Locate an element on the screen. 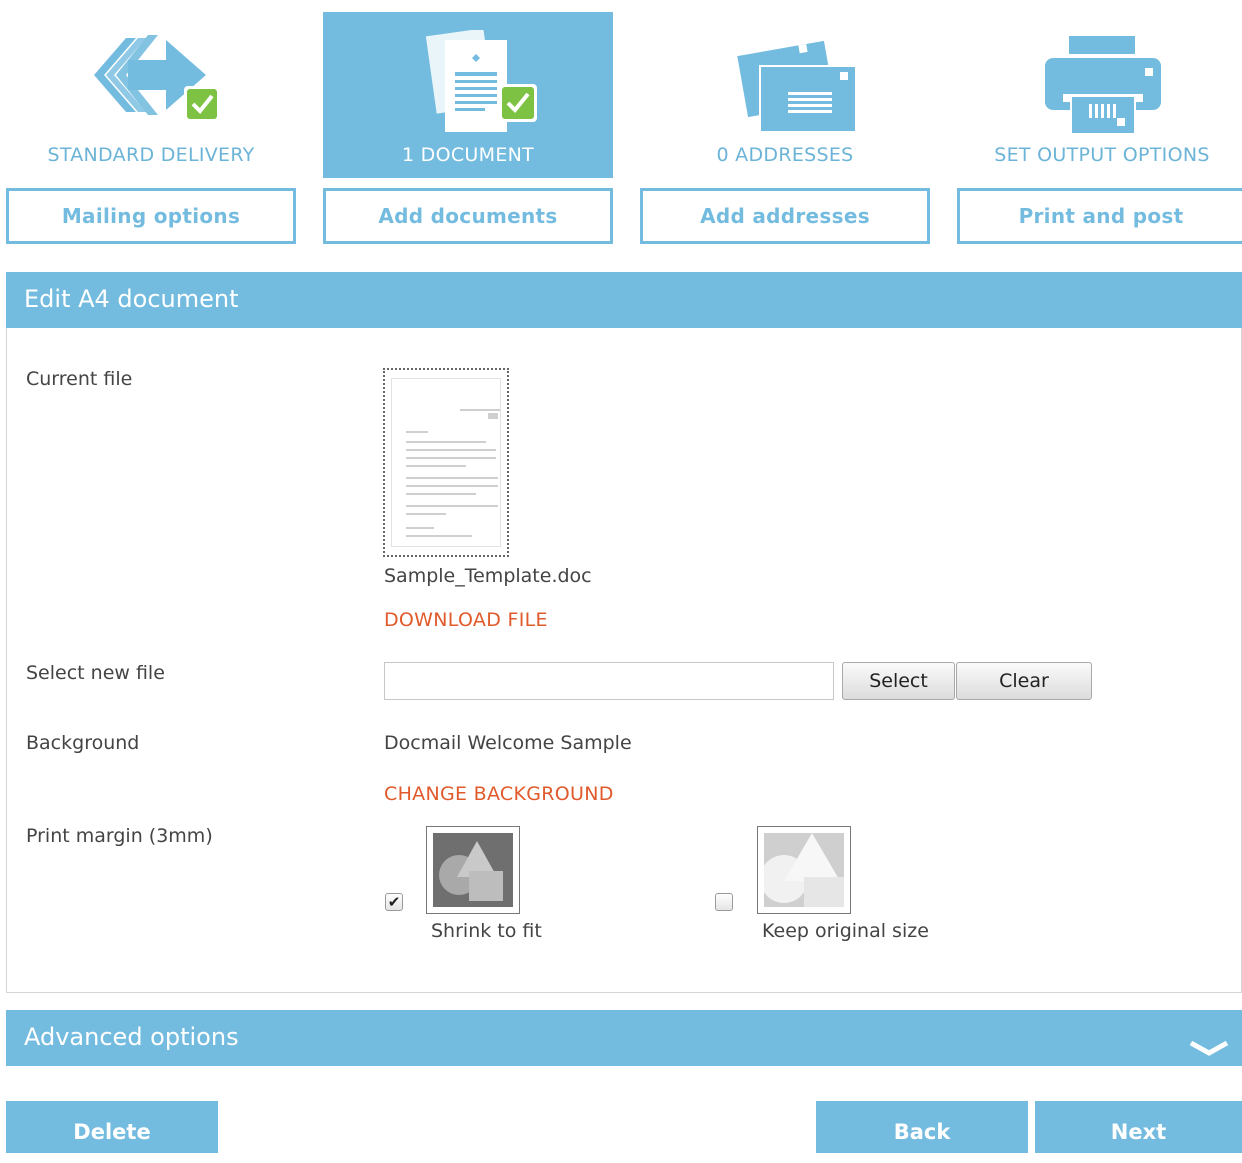 The width and height of the screenshot is (1242, 1163). edit-document-header: Edit A4 document is located at coordinates (624, 300).